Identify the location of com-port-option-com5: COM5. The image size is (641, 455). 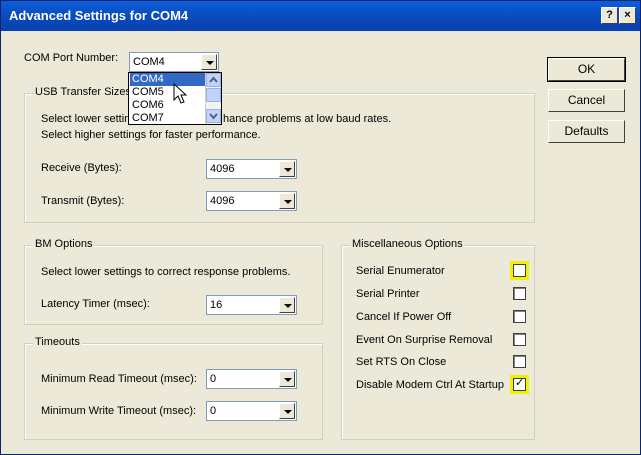
(168, 92).